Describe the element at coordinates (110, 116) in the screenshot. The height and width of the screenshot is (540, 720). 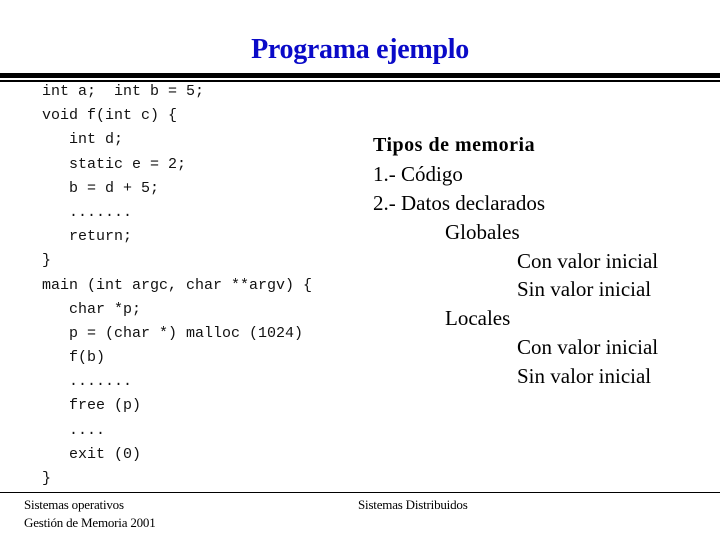
I see `code-line: void f(int c) {` at that location.